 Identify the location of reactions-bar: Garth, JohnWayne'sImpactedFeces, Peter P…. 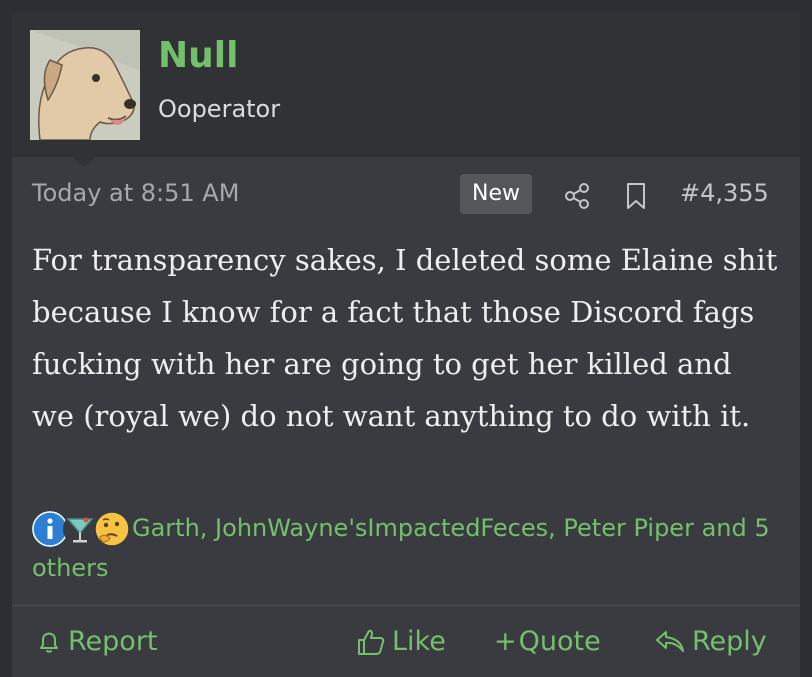
(412, 548).